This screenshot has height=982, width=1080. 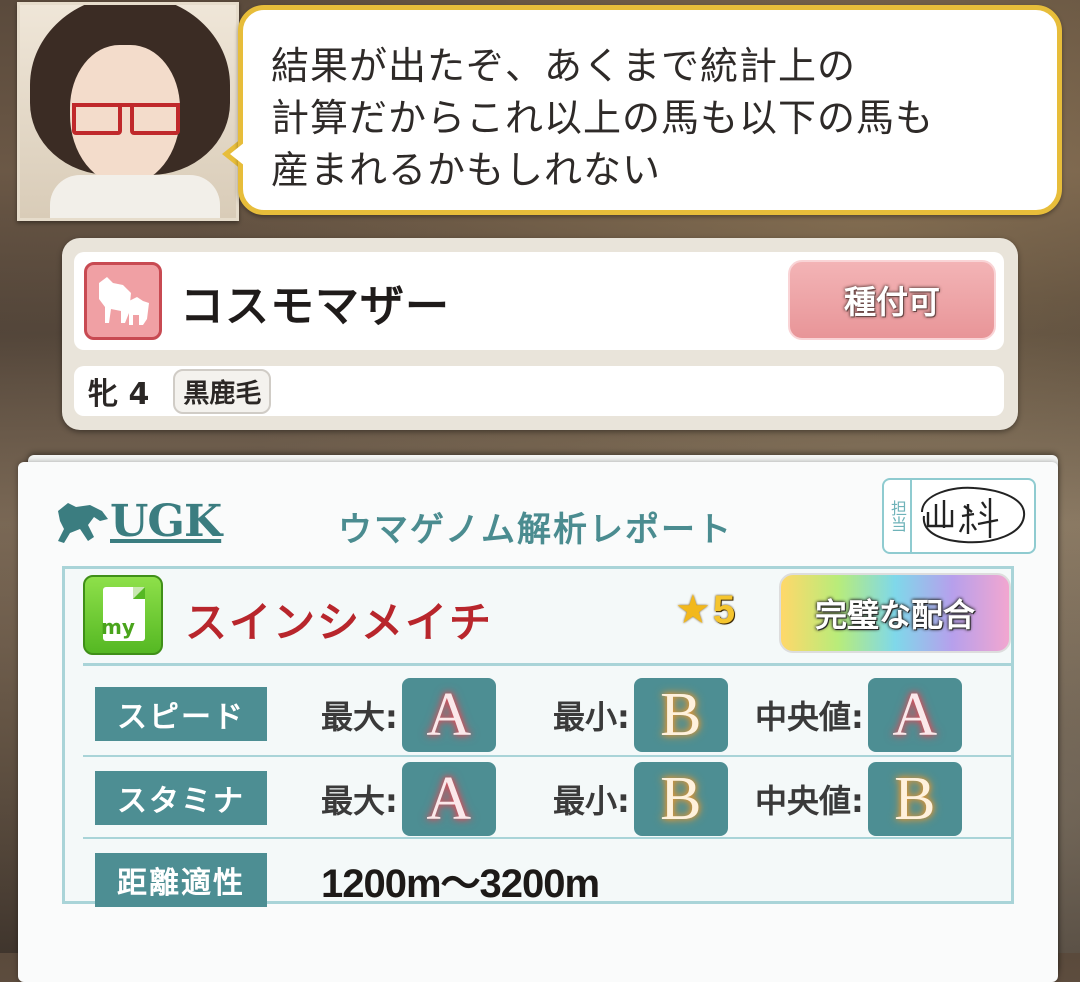 What do you see at coordinates (237, 154) in the screenshot?
I see `bubble-tail-inner` at bounding box center [237, 154].